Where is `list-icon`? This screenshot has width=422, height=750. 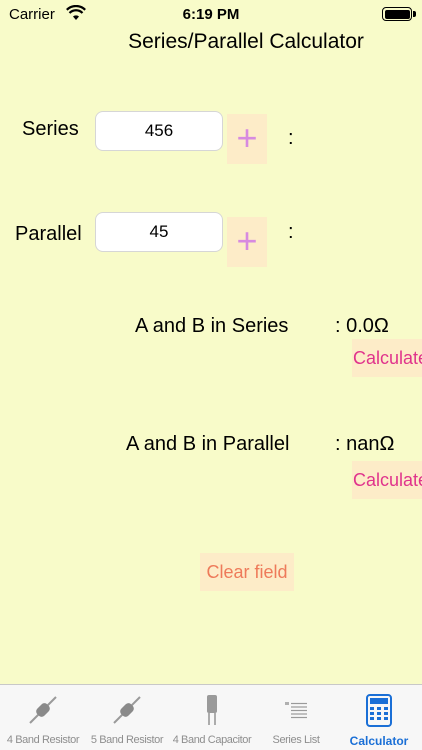 list-icon is located at coordinates (296, 710).